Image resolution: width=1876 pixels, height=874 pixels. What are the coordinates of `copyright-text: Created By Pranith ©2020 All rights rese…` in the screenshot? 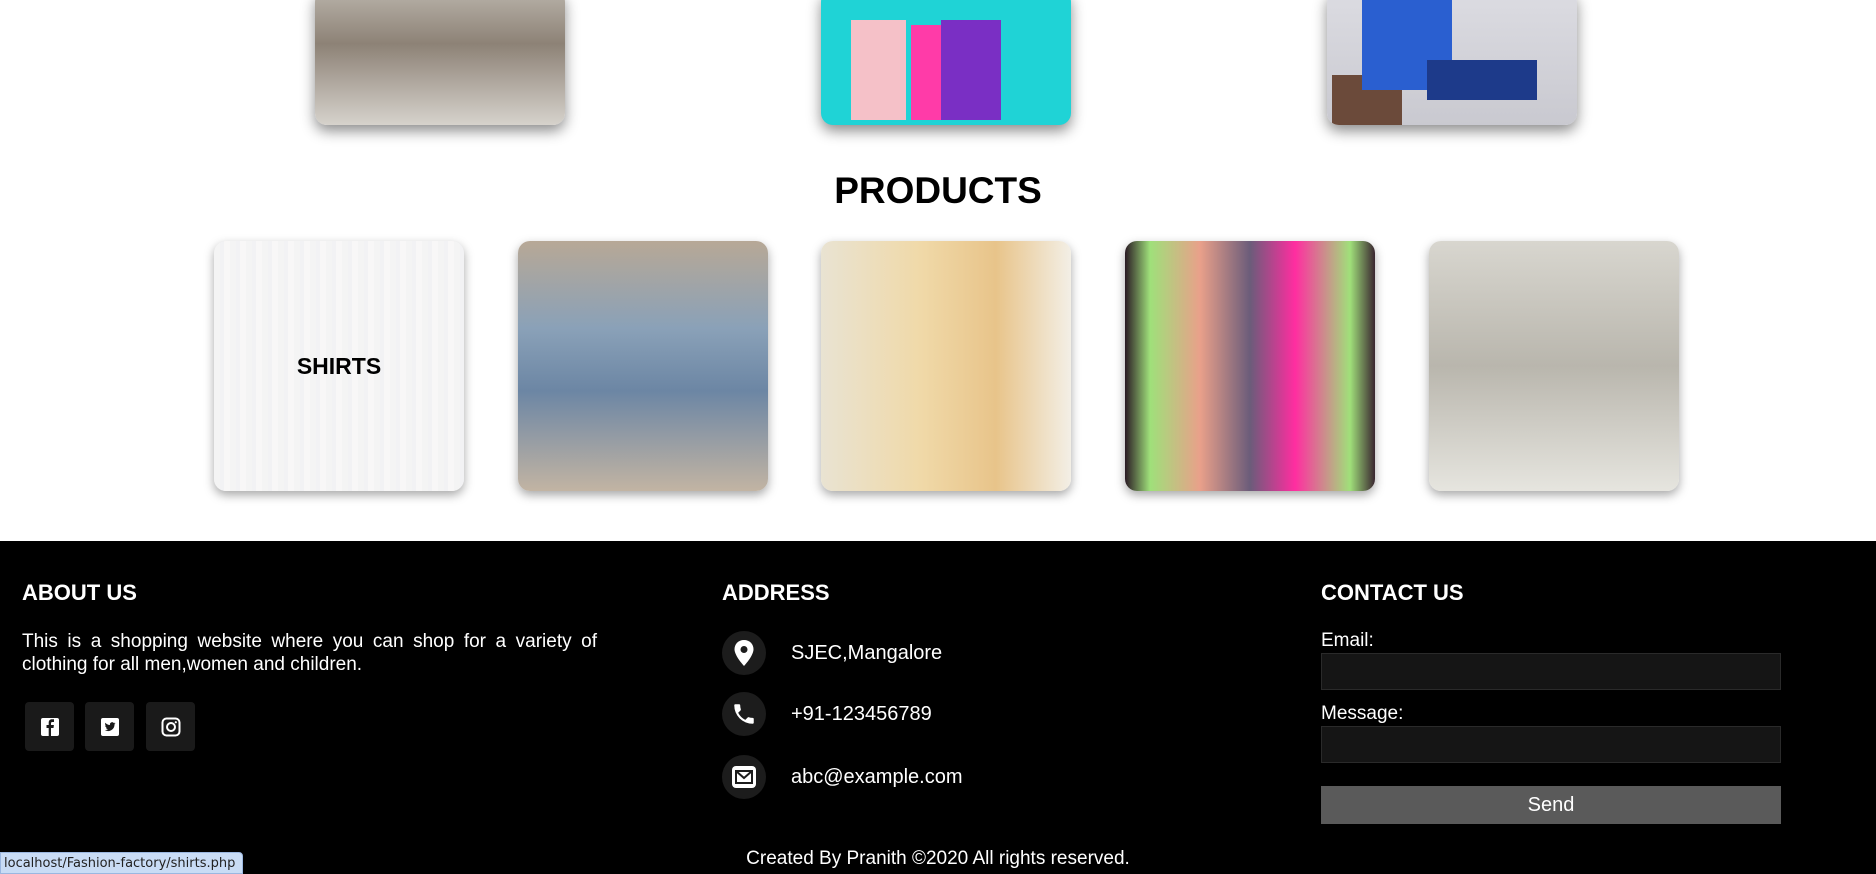 It's located at (938, 858).